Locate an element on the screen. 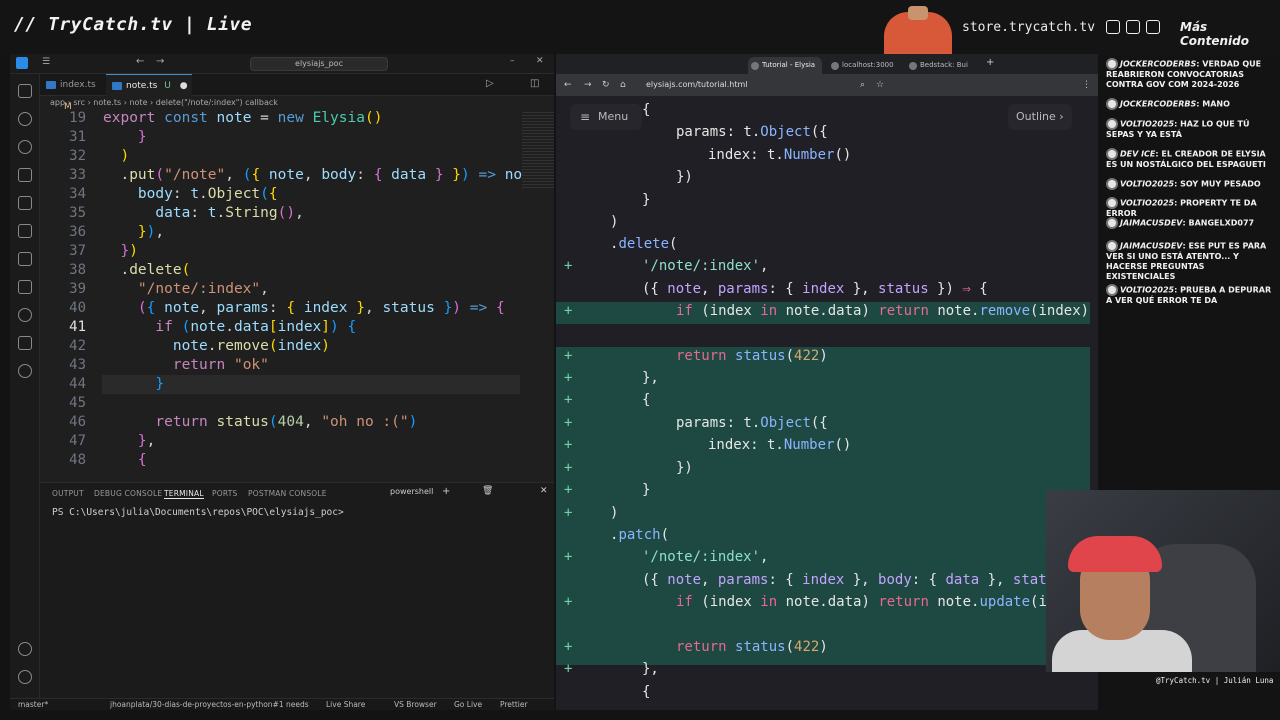  run-icon: ▷ is located at coordinates (490, 83).